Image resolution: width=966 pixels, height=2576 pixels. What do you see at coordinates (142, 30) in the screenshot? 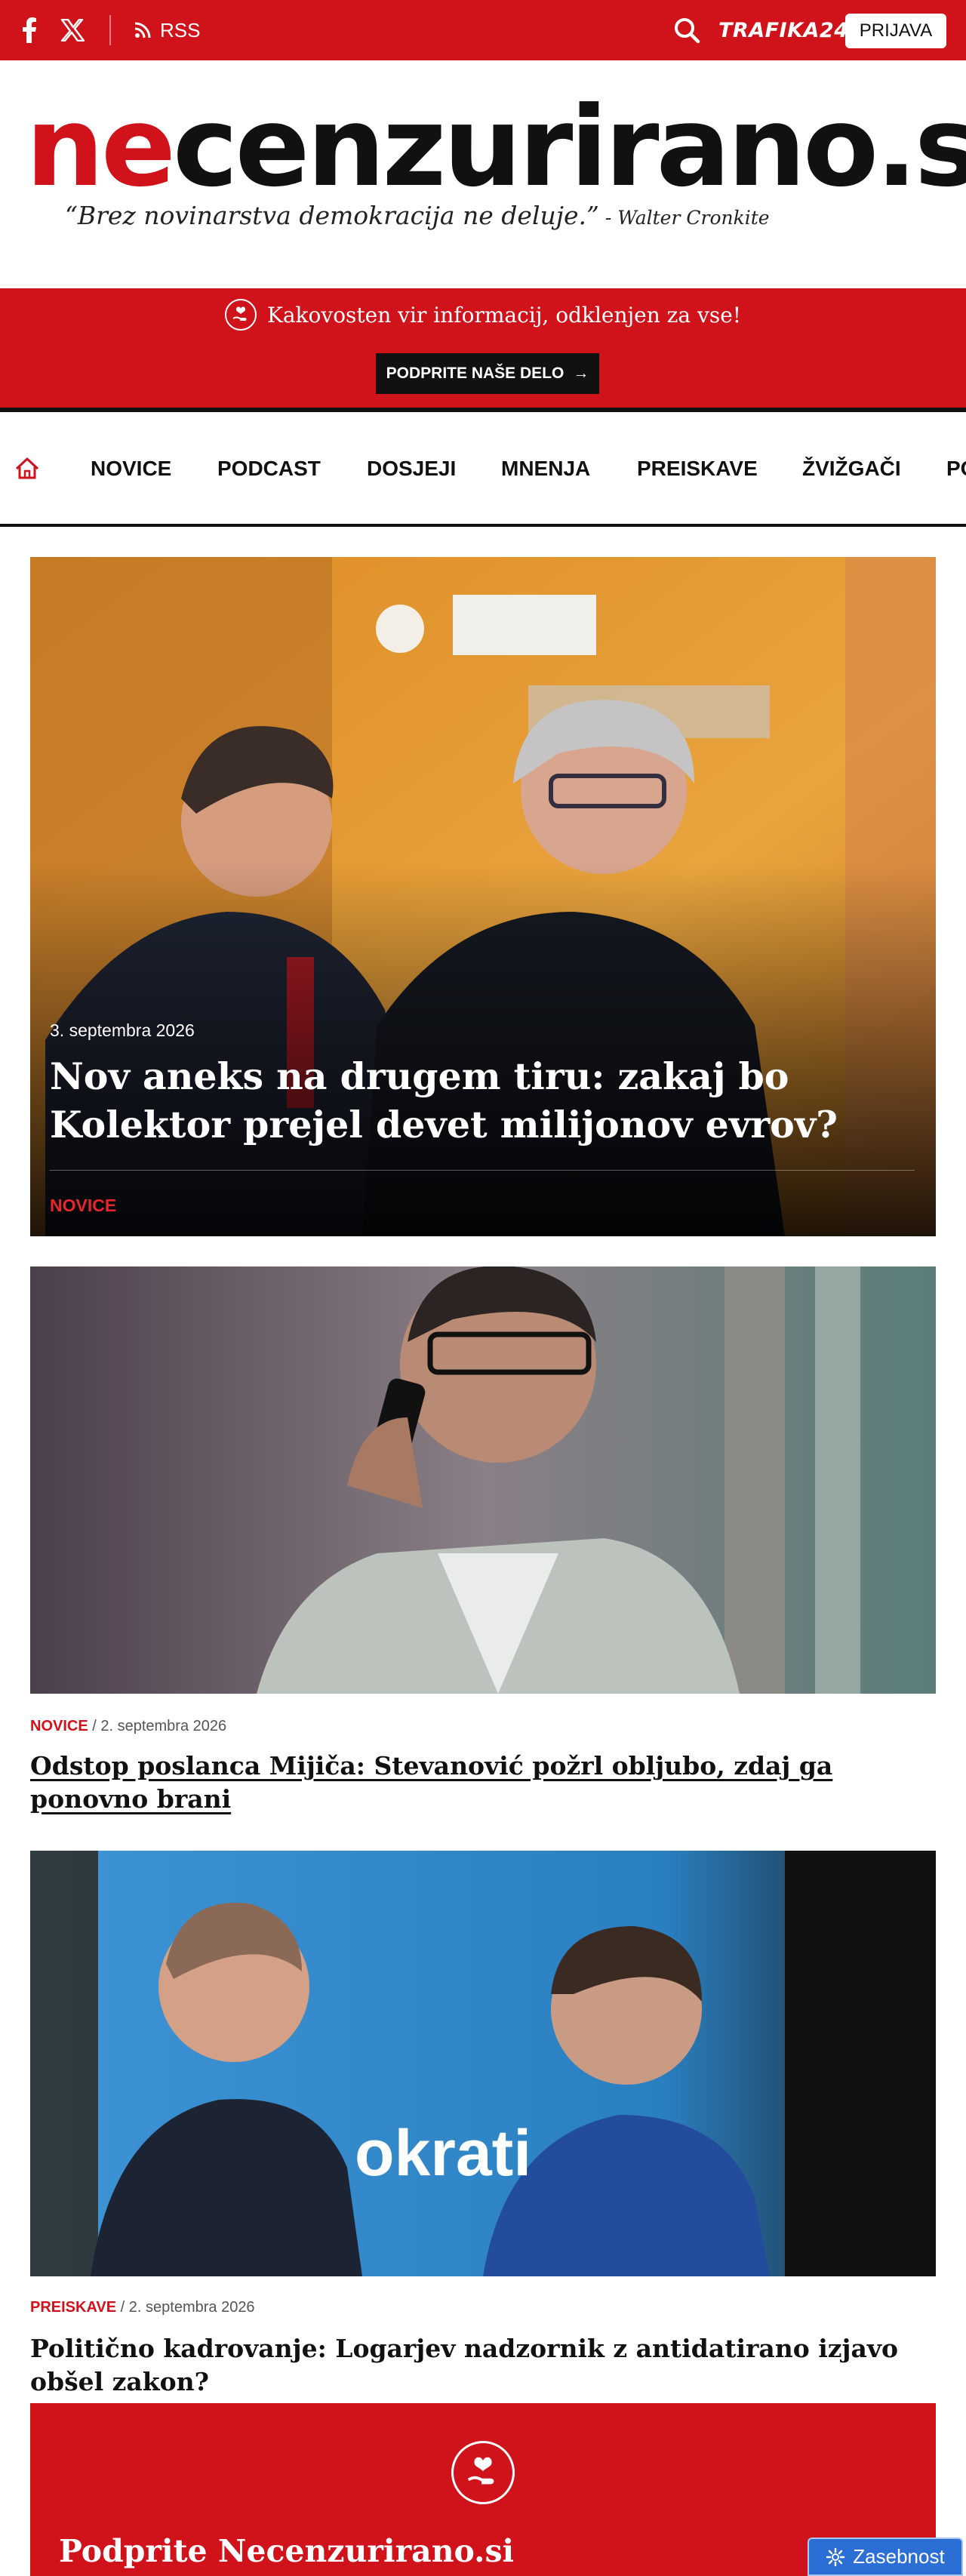
I see `rss-icon` at bounding box center [142, 30].